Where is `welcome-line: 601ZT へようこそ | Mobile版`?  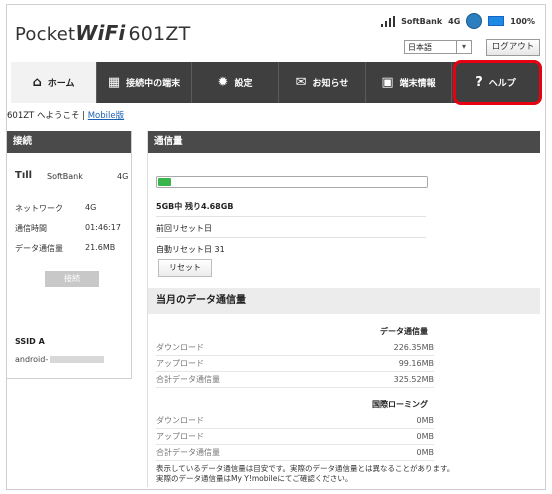 welcome-line: 601ZT へようこそ | Mobile版 is located at coordinates (65, 115).